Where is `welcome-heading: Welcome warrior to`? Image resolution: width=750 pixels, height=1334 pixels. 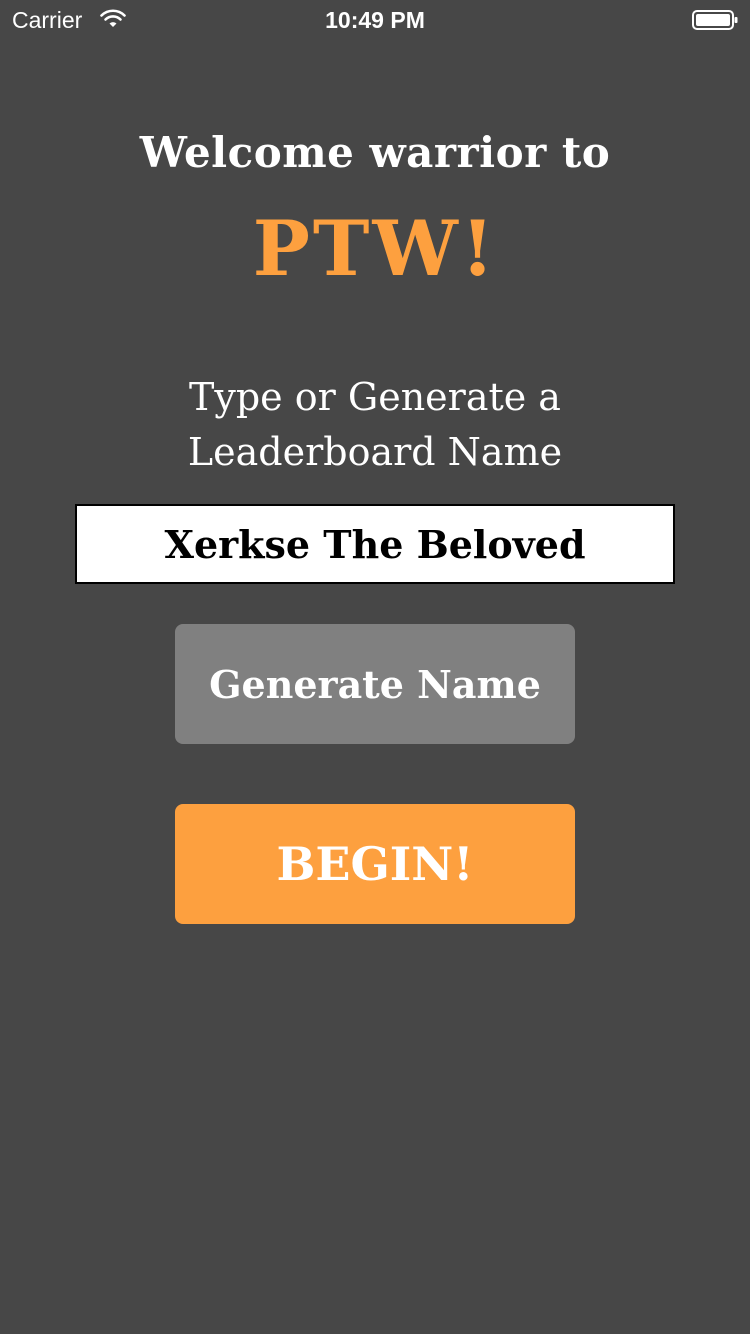
welcome-heading: Welcome warrior to is located at coordinates (375, 152).